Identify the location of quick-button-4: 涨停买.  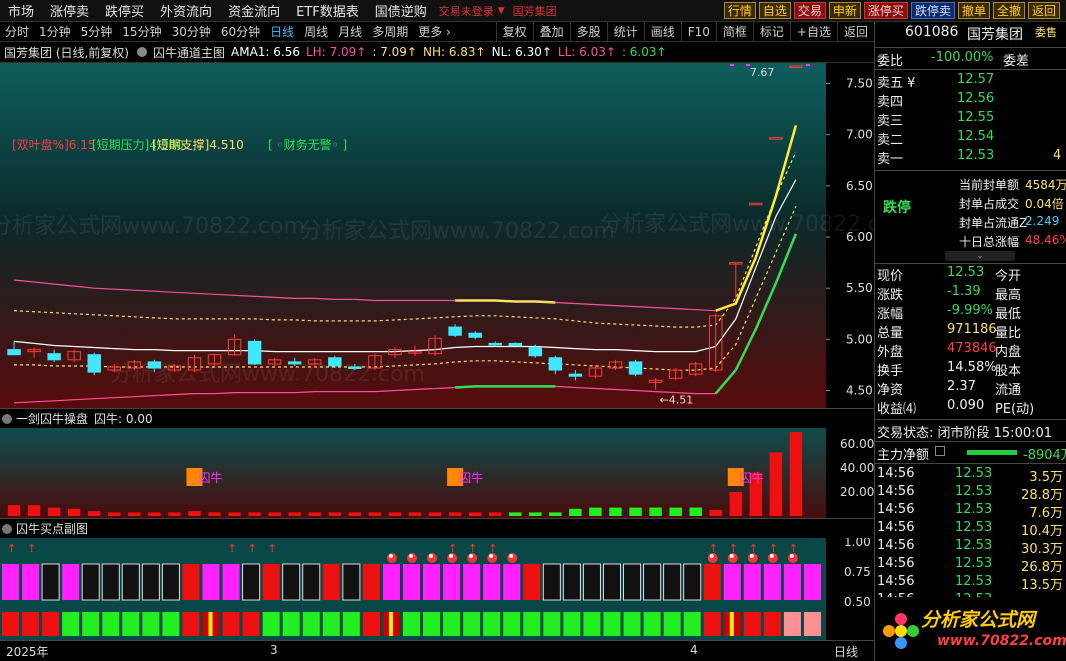
(885, 10).